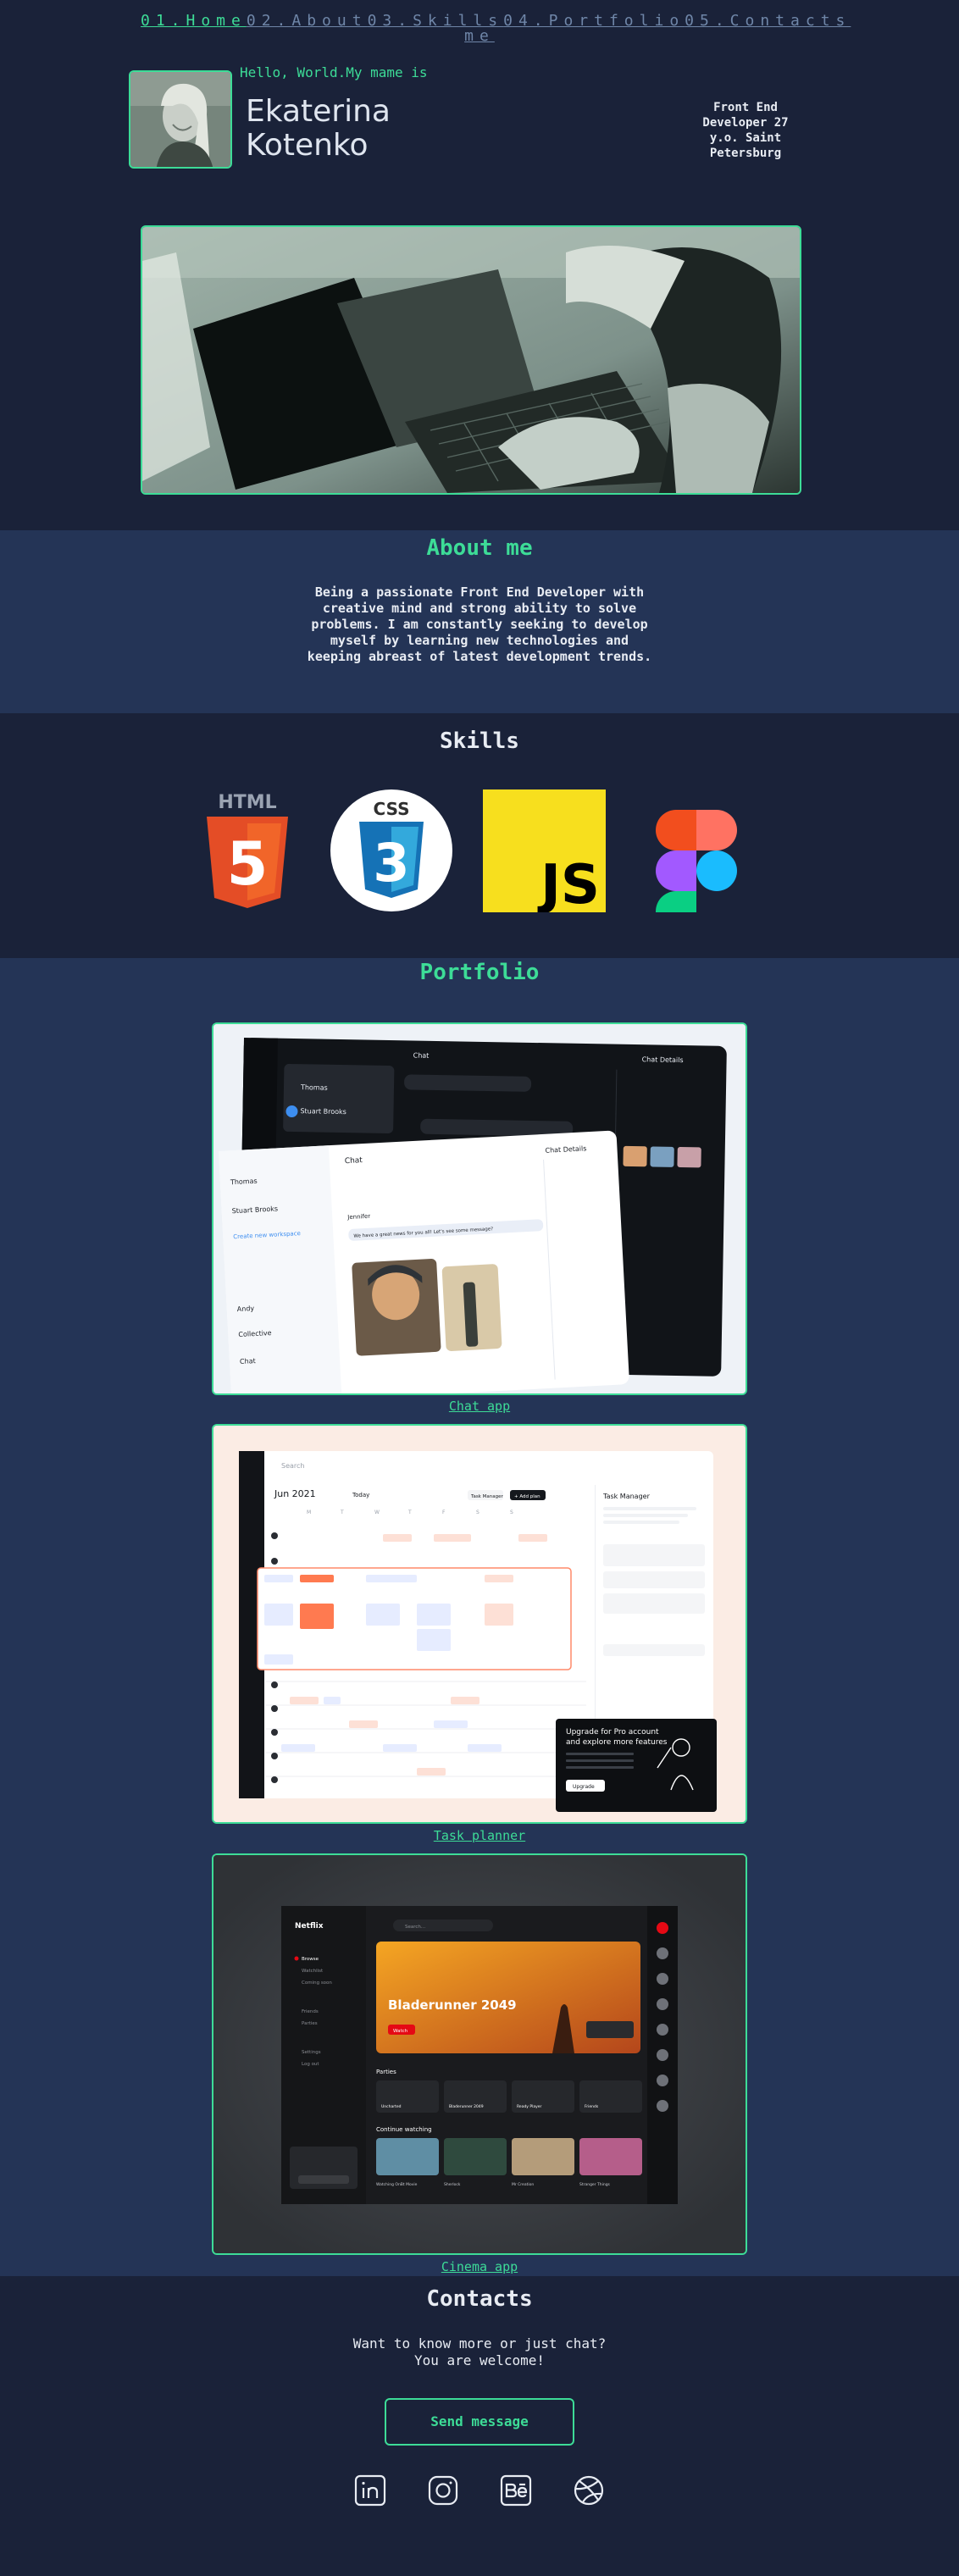 The width and height of the screenshot is (959, 2576). Describe the element at coordinates (544, 853) in the screenshot. I see `javascript-icon: JS` at that location.